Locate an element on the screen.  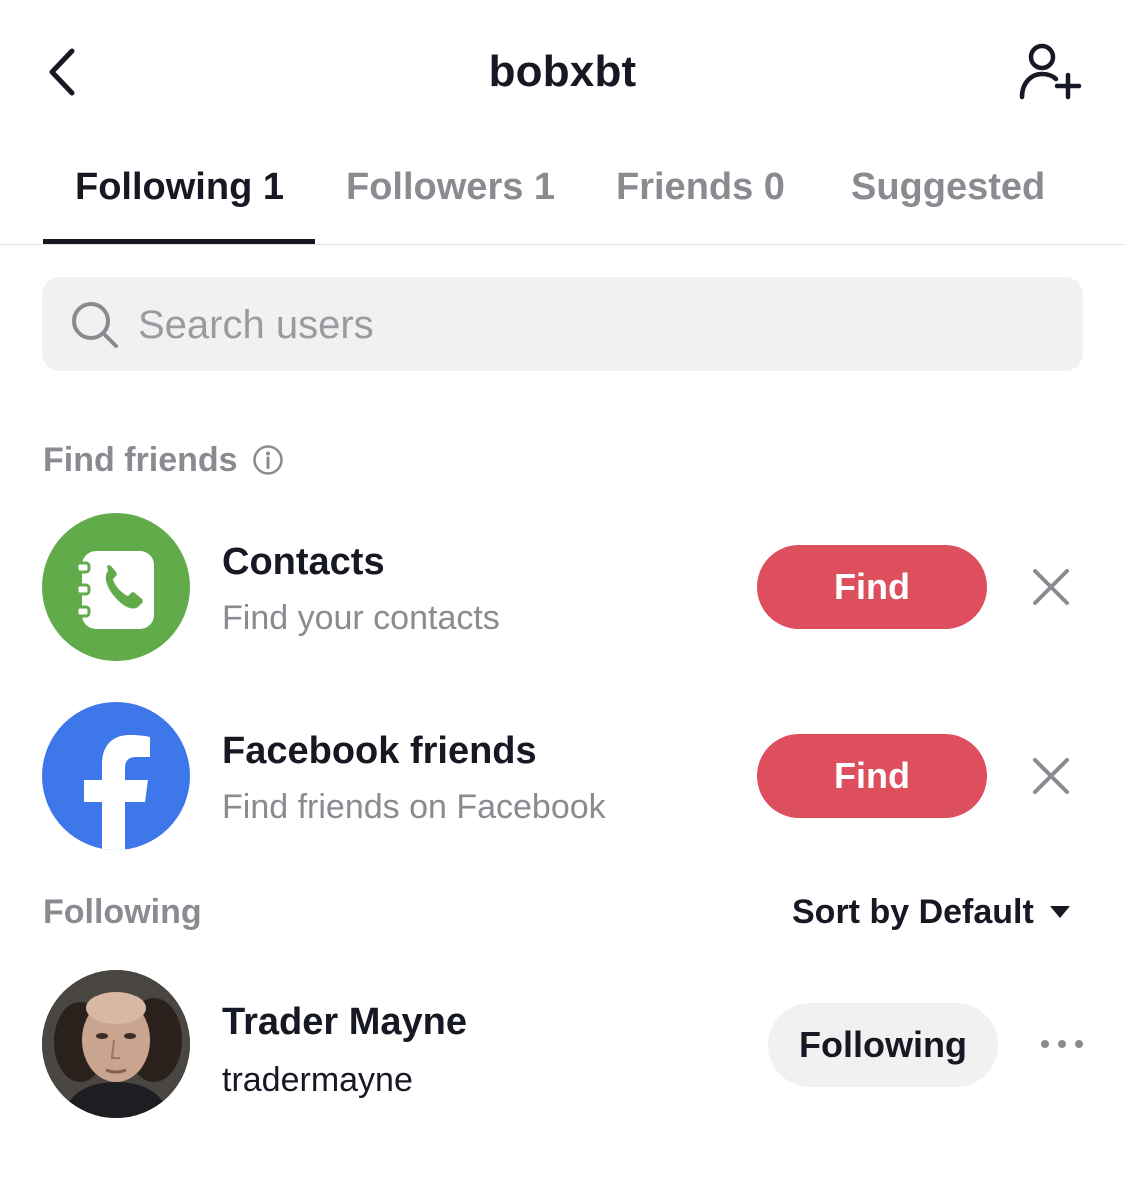
active-tab-indicator is located at coordinates (179, 241).